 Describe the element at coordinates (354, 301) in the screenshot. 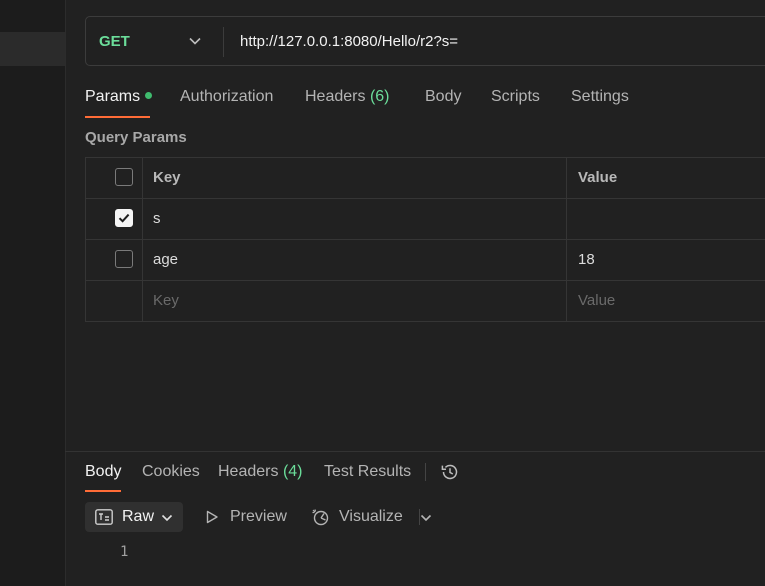

I see `new-key-input: Key` at that location.